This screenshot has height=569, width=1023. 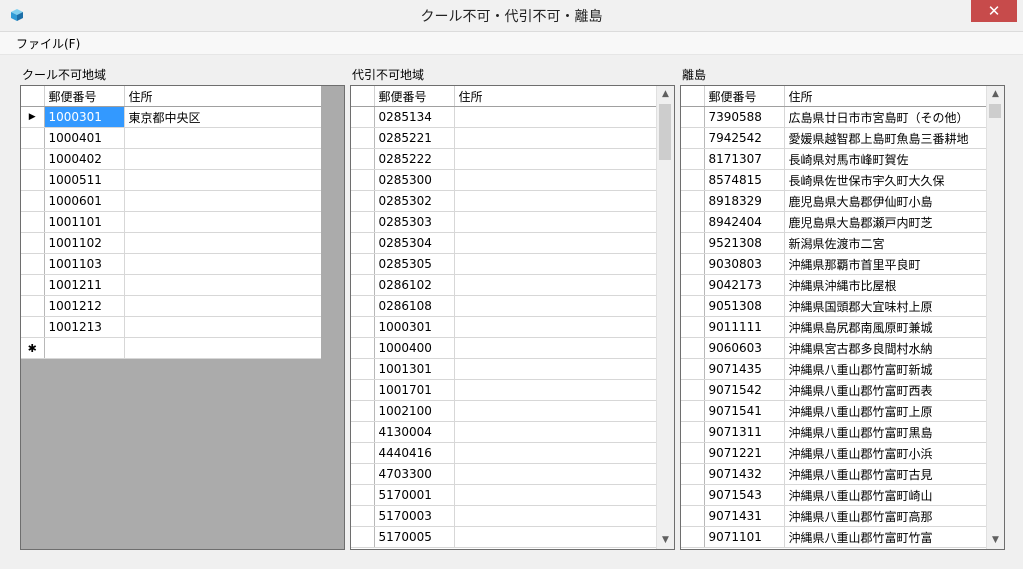 What do you see at coordinates (414, 285) in the screenshot?
I see `postal-cell: 0286102` at bounding box center [414, 285].